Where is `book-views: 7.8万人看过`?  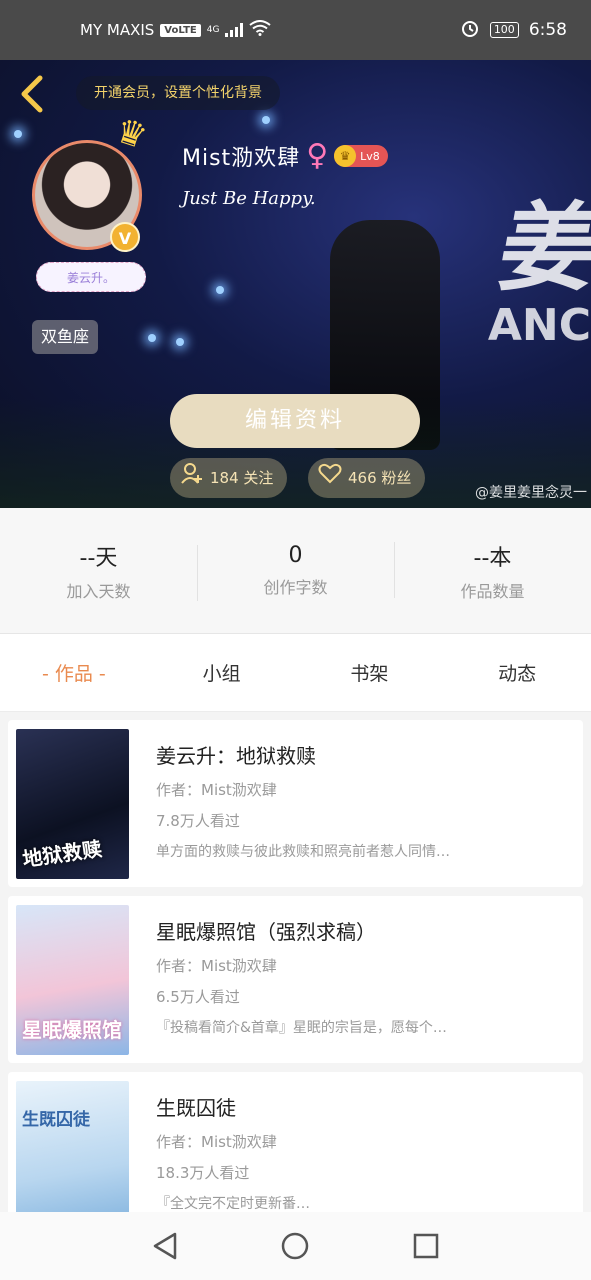 book-views: 7.8万人看过 is located at coordinates (198, 821).